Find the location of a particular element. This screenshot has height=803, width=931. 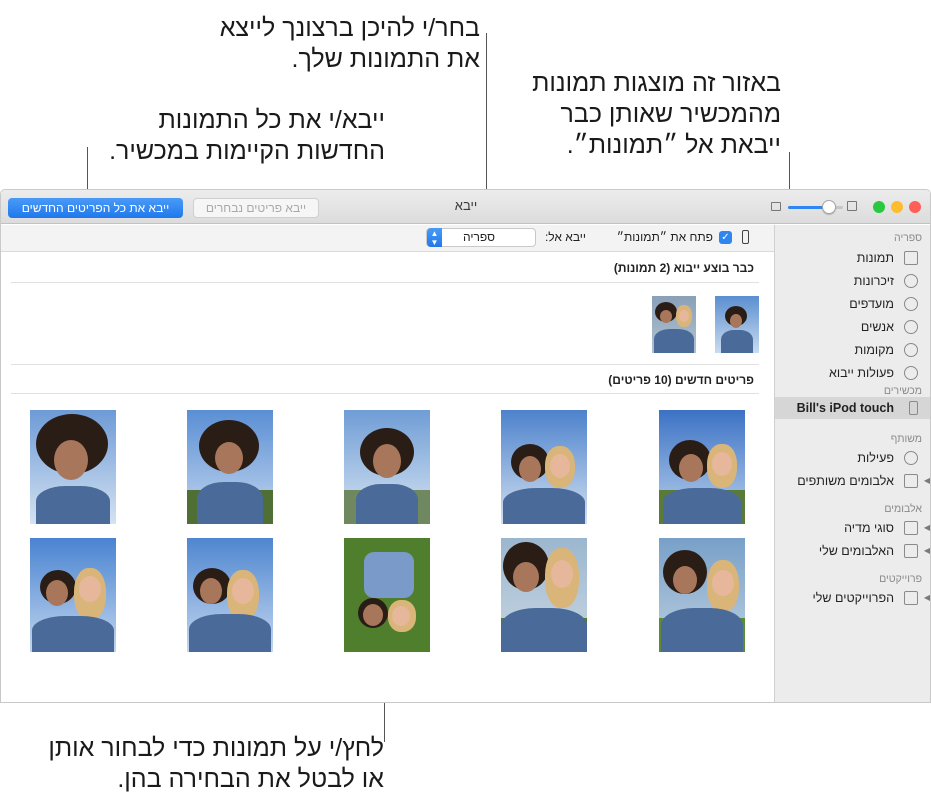

slider-knob is located at coordinates (829, 207).